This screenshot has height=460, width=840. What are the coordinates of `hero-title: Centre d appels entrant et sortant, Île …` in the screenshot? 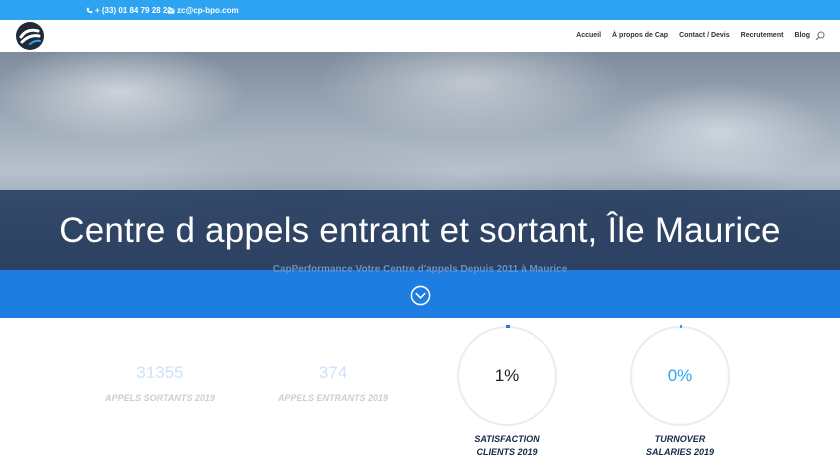 It's located at (420, 230).